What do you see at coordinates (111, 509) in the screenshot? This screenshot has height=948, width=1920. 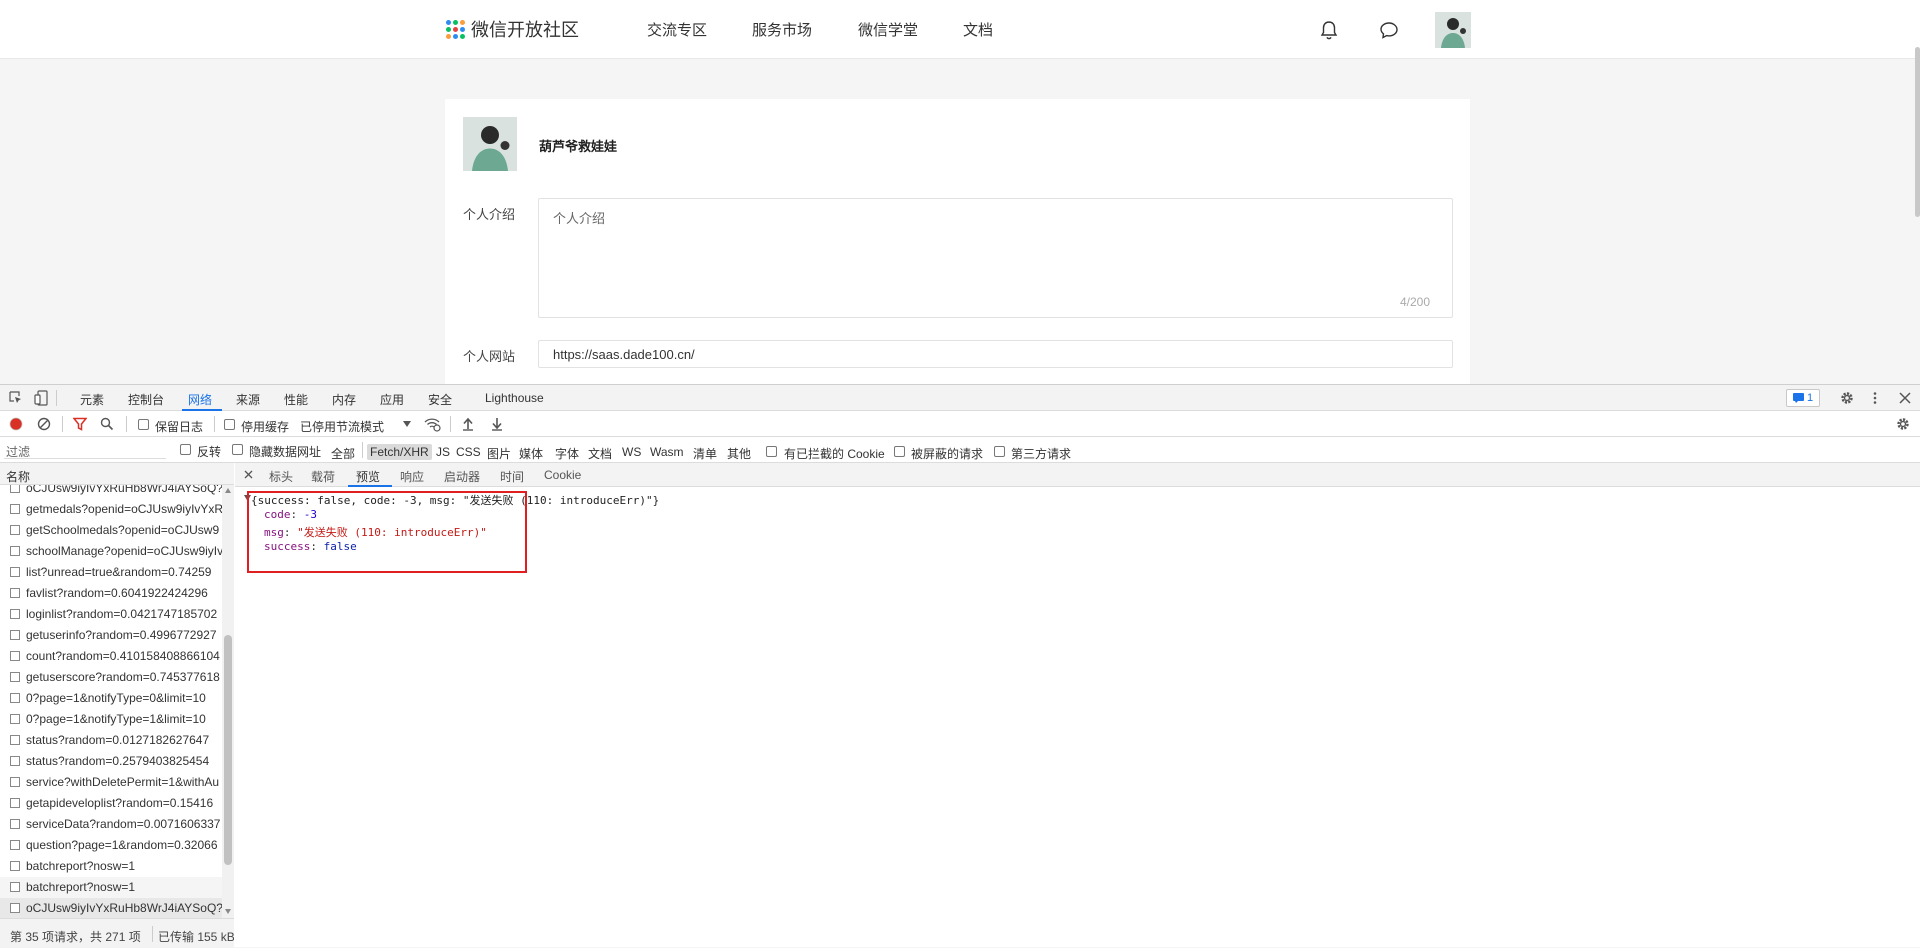 I see `request-row: getmedals?openid=oCJUsw9iyIvYxR` at bounding box center [111, 509].